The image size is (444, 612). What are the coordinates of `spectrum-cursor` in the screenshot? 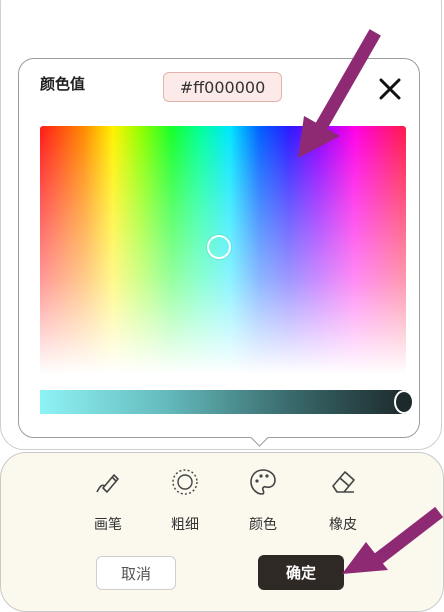 It's located at (219, 247).